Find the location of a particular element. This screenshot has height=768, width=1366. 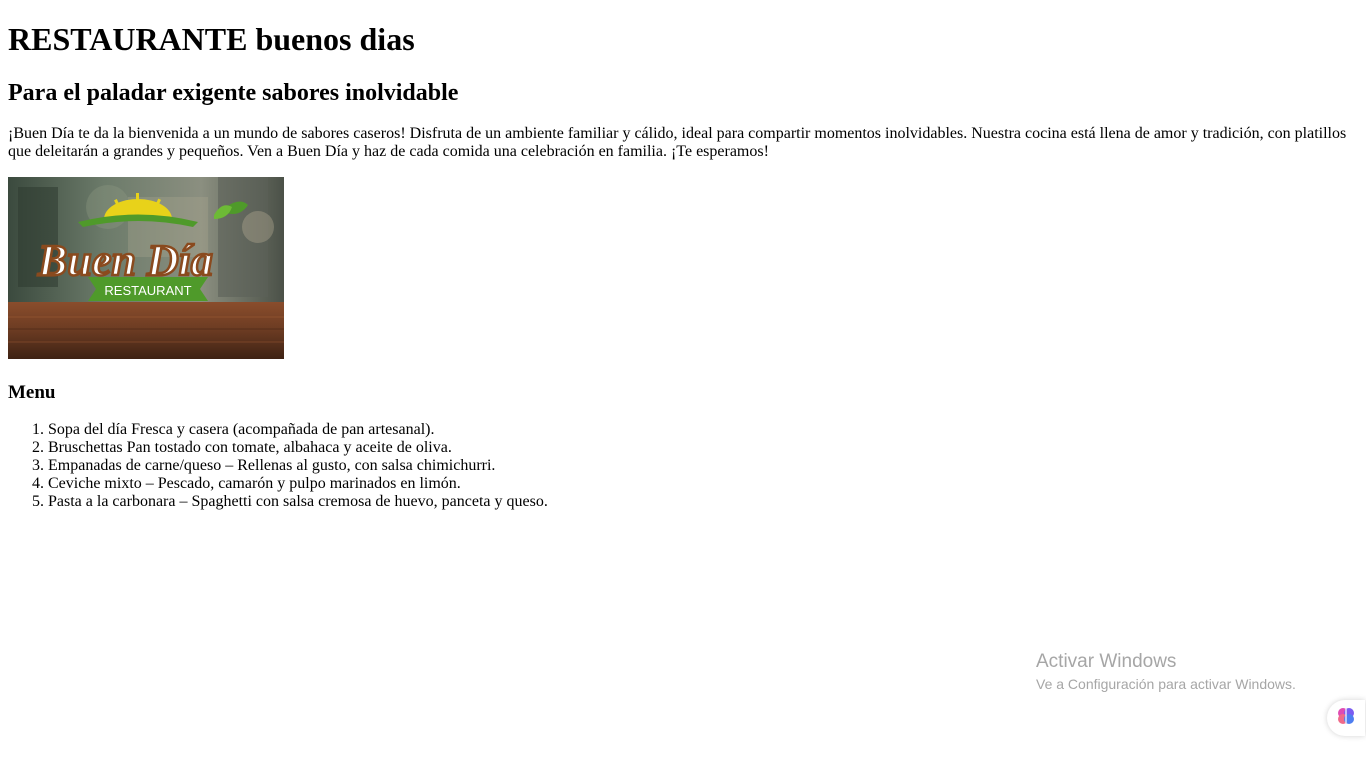

page-title: RESTAURANTE buenos dias is located at coordinates (211, 39).